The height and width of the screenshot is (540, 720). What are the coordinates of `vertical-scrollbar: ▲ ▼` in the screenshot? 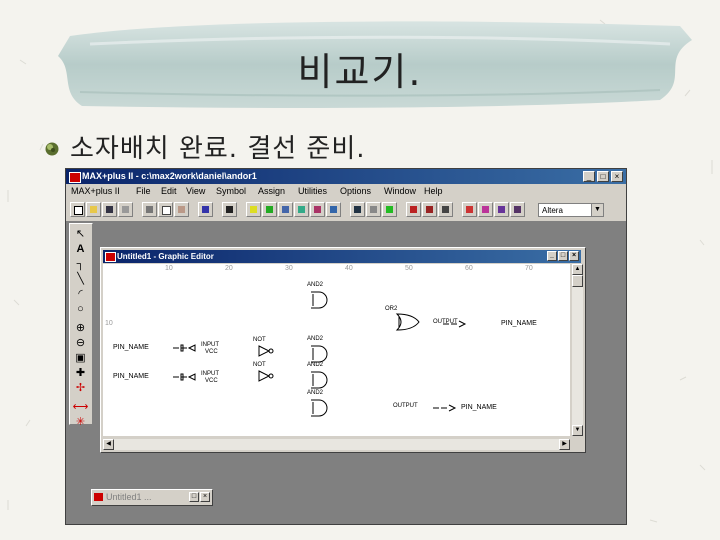 It's located at (577, 350).